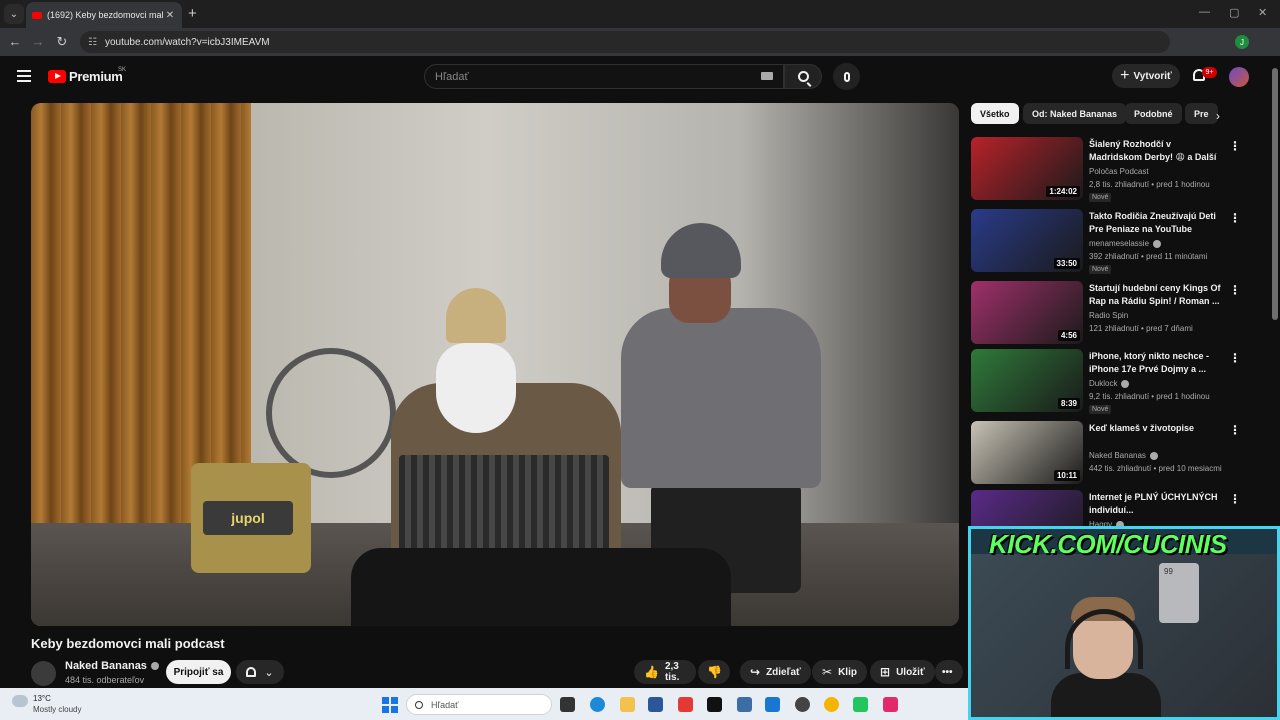 The height and width of the screenshot is (720, 1280). What do you see at coordinates (1027, 380) in the screenshot?
I see `video-thumbnail: 8:39` at bounding box center [1027, 380].